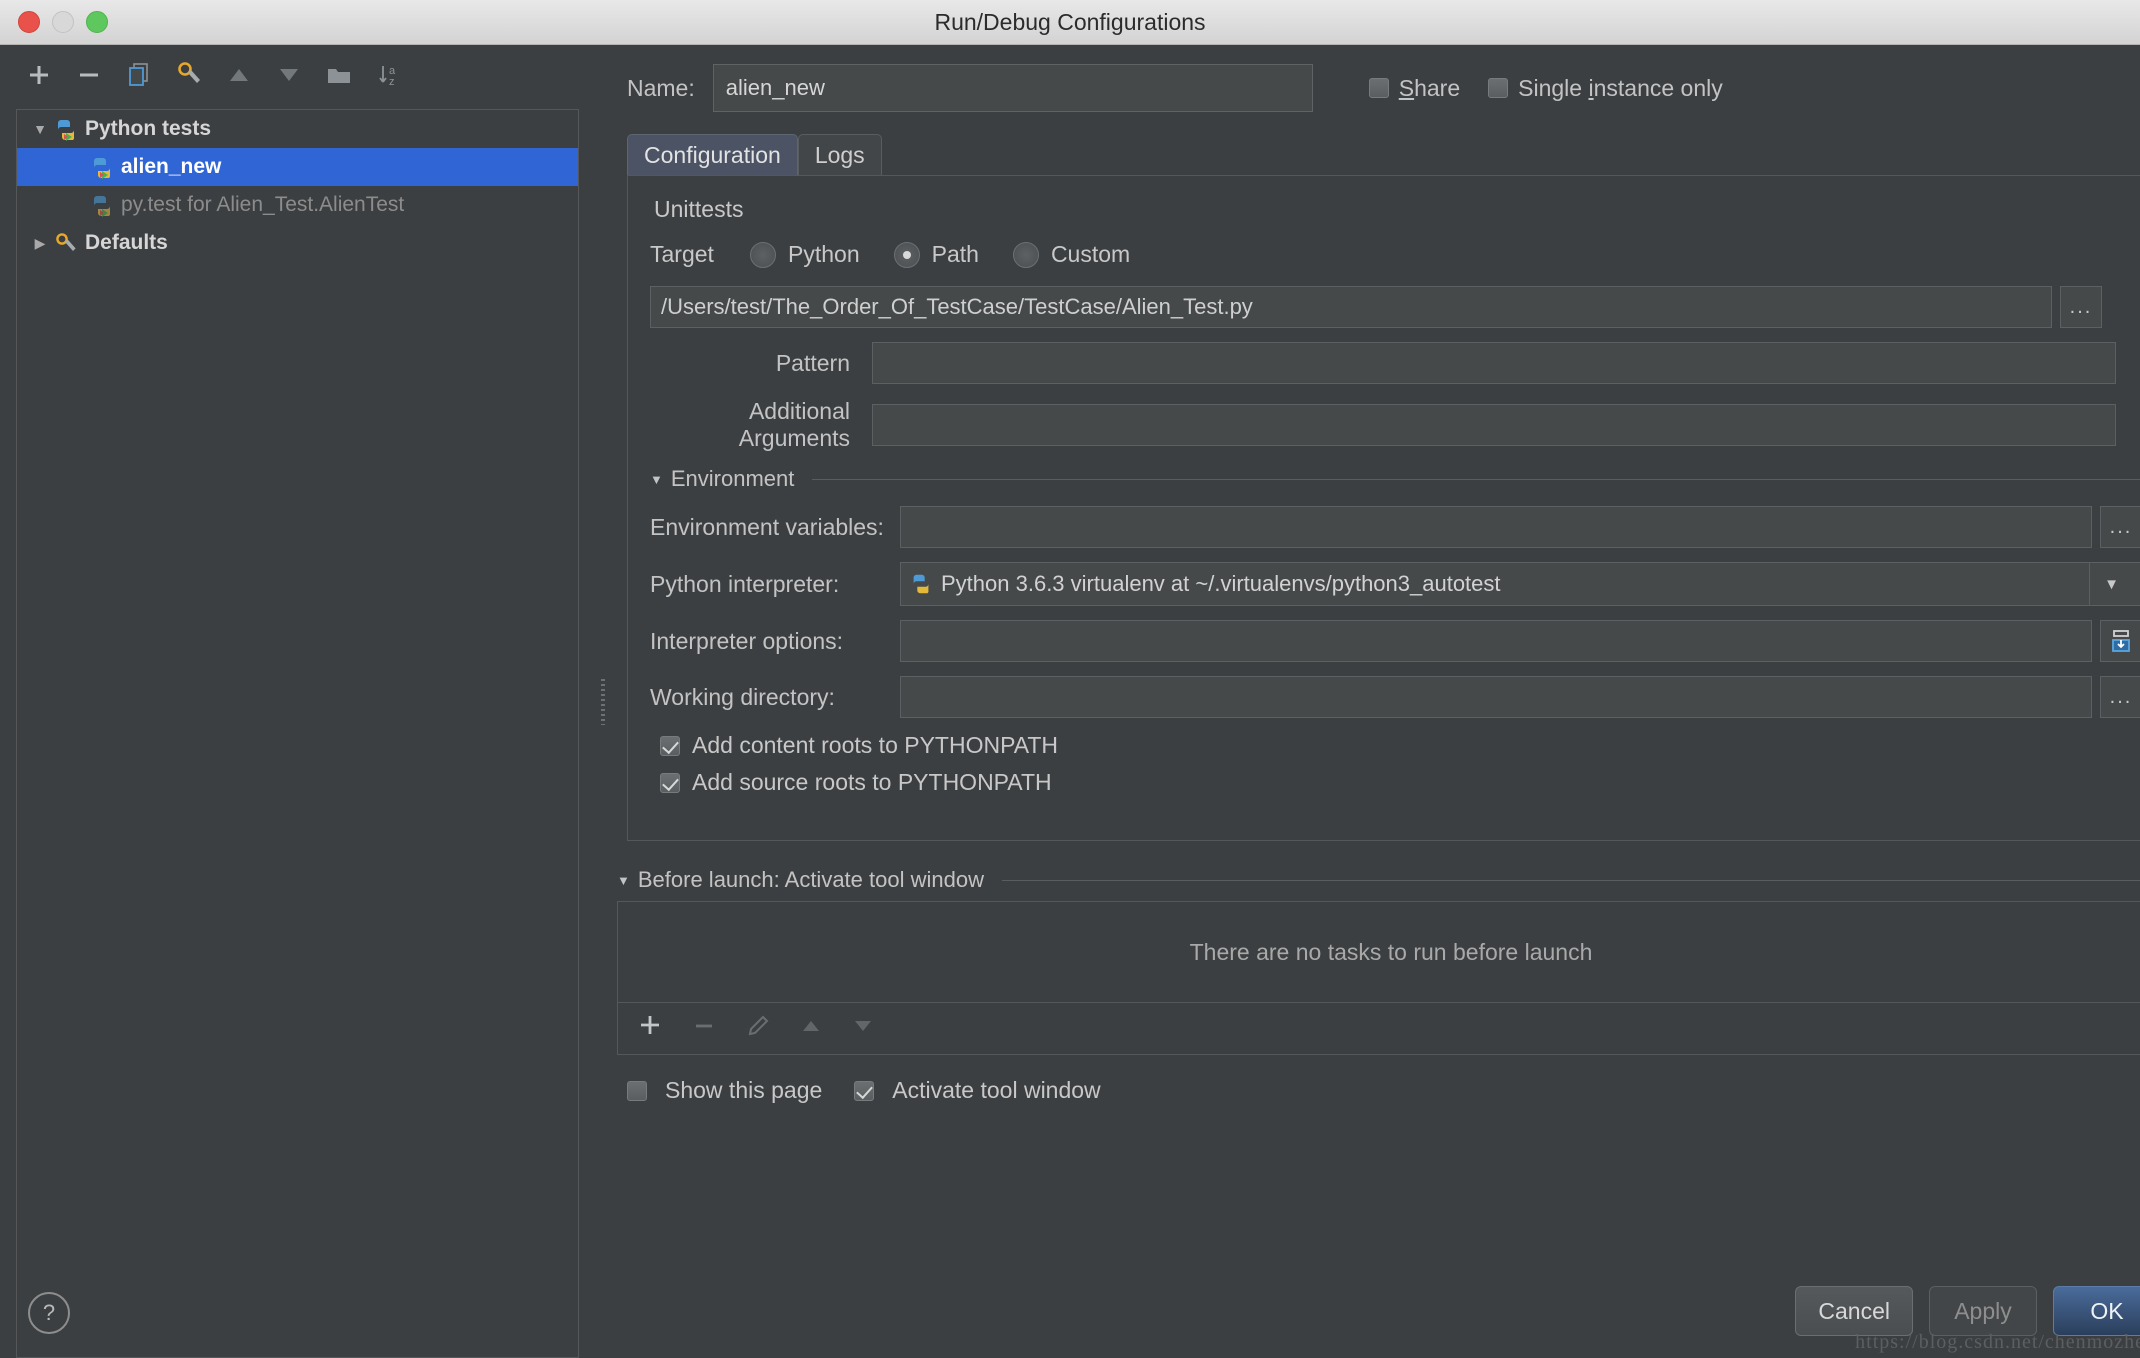 Image resolution: width=2140 pixels, height=1358 pixels. What do you see at coordinates (682, 254) in the screenshot?
I see `target-label: Target` at bounding box center [682, 254].